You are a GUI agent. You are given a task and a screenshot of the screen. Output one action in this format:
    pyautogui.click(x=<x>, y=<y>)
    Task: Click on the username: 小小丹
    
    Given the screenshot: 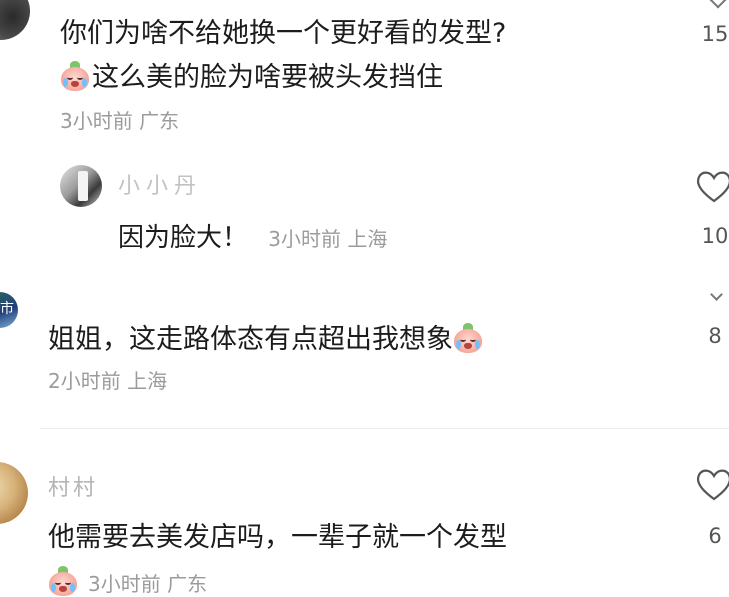 What is the action you would take?
    pyautogui.click(x=160, y=184)
    